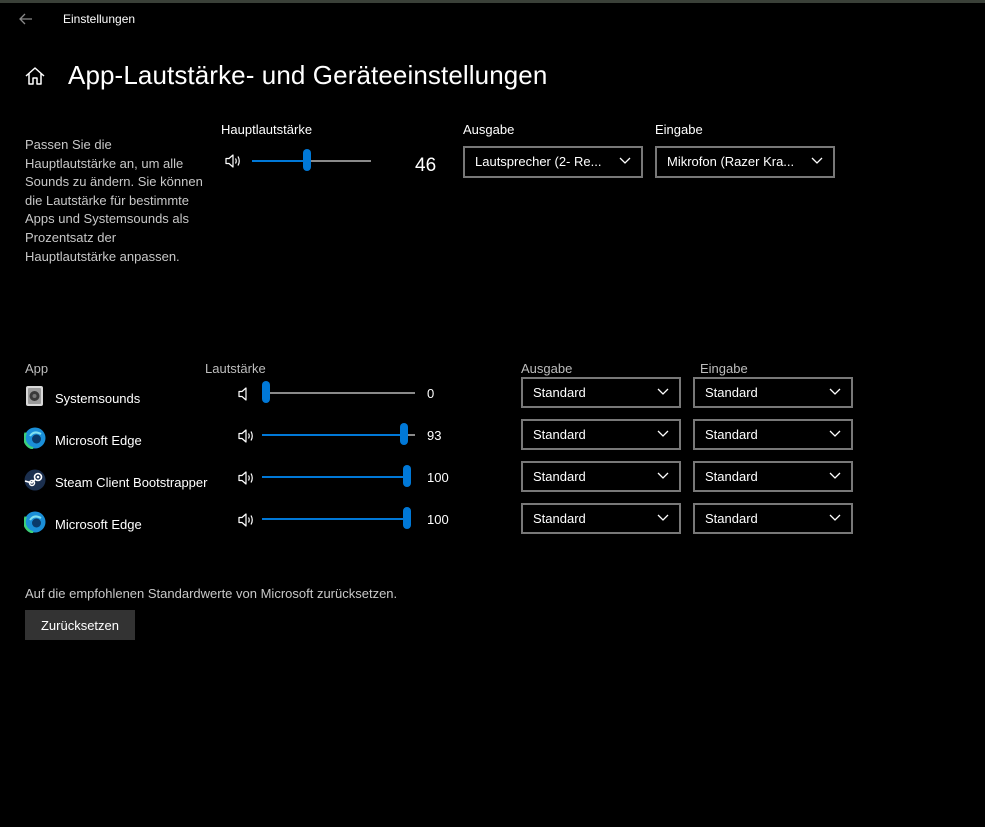 This screenshot has height=827, width=985. Describe the element at coordinates (279, 161) in the screenshot. I see `master-volume-fill` at that location.